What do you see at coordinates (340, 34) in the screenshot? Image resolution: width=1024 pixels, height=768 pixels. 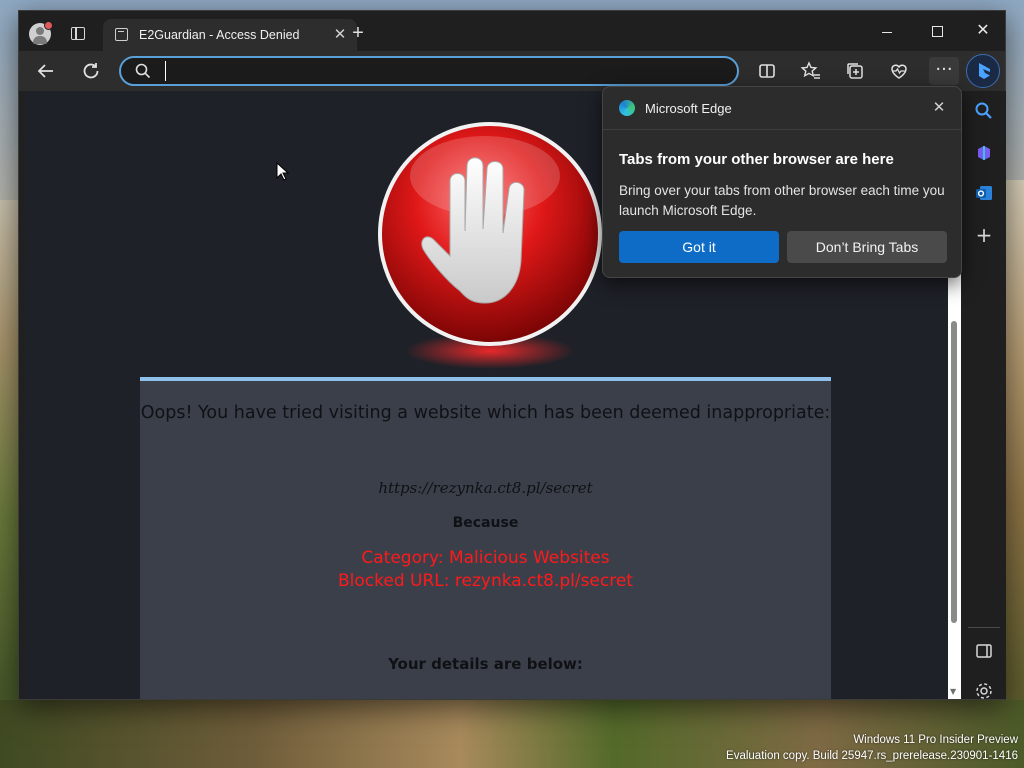 I see `tab-close-icon: ✕` at bounding box center [340, 34].